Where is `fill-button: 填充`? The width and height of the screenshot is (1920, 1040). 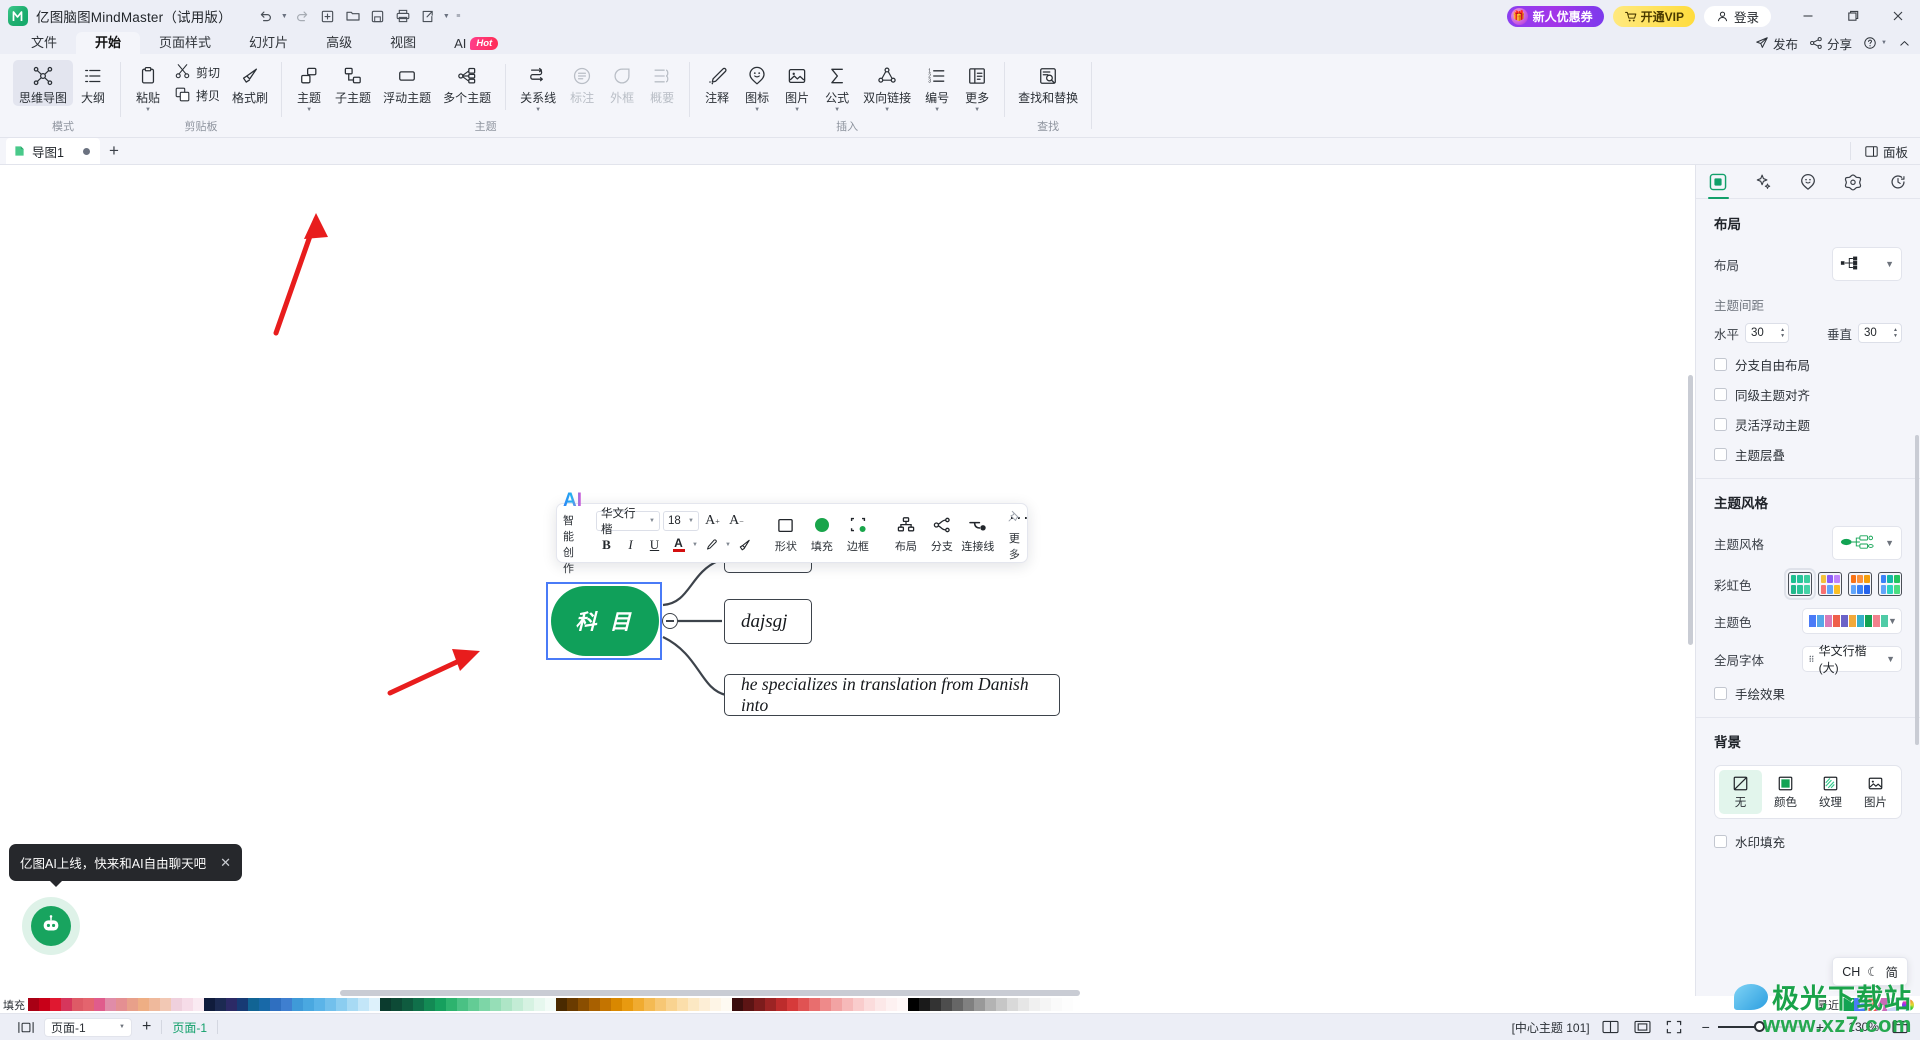
fill-button: 填充 is located at coordinates (822, 533).